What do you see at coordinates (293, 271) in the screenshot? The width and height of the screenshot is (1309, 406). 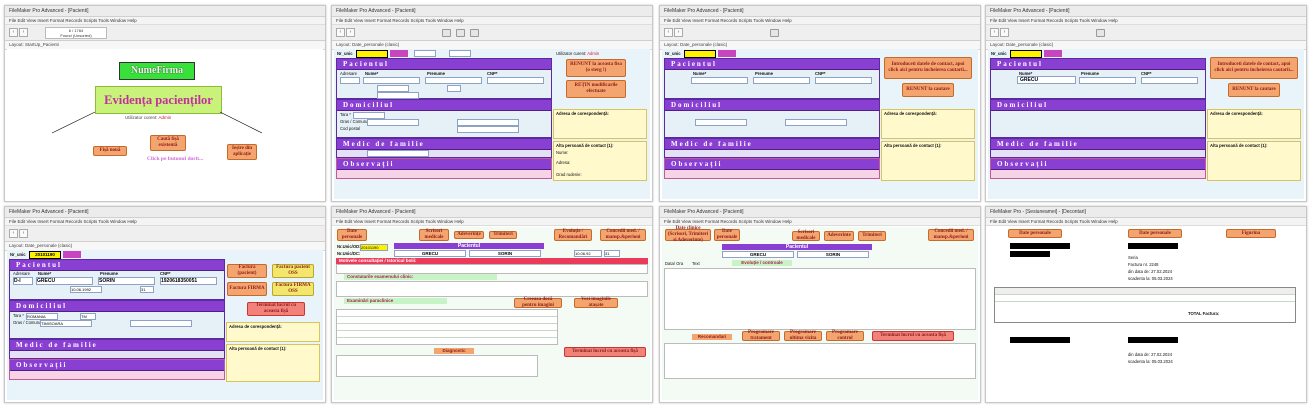 I see `invoice-patient-oss-button: Factura pacient OSS` at bounding box center [293, 271].